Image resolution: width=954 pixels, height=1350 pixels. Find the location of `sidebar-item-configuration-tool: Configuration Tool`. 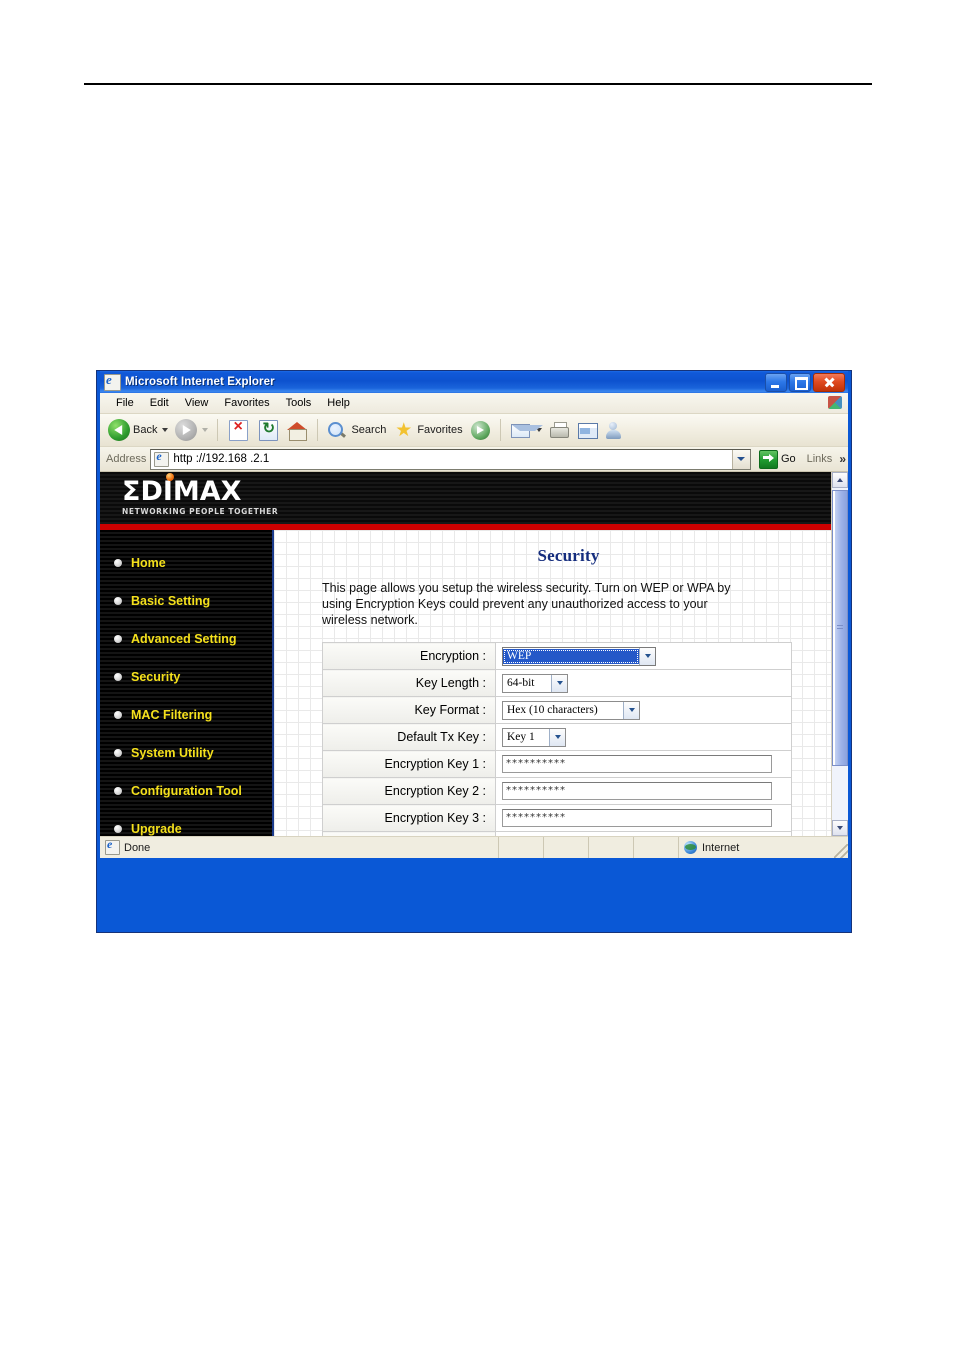

sidebar-item-configuration-tool: Configuration Tool is located at coordinates (186, 791).